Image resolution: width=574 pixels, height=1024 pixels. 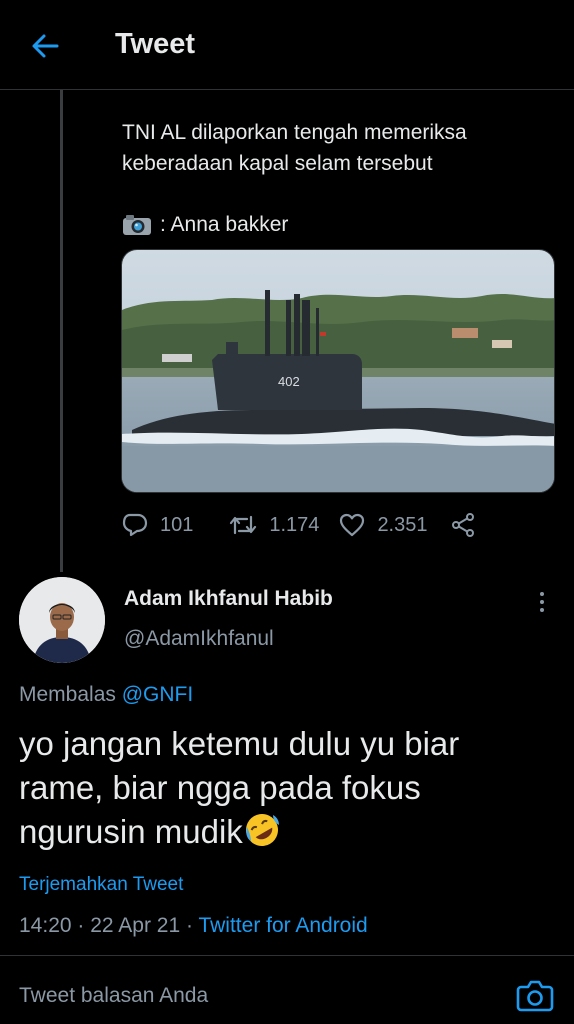 I want to click on camera-emoji-icon, so click(x=137, y=225).